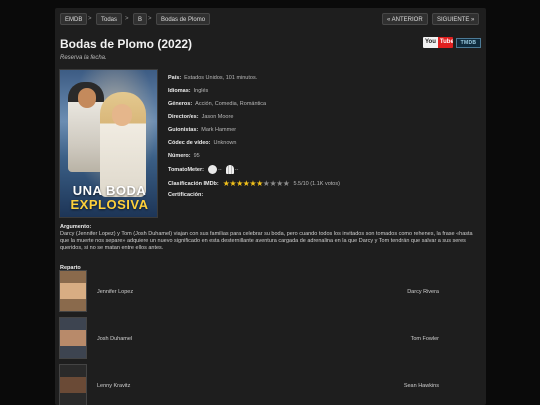  Describe the element at coordinates (114, 339) in the screenshot. I see `cast-name: Josh Duhamel` at that location.